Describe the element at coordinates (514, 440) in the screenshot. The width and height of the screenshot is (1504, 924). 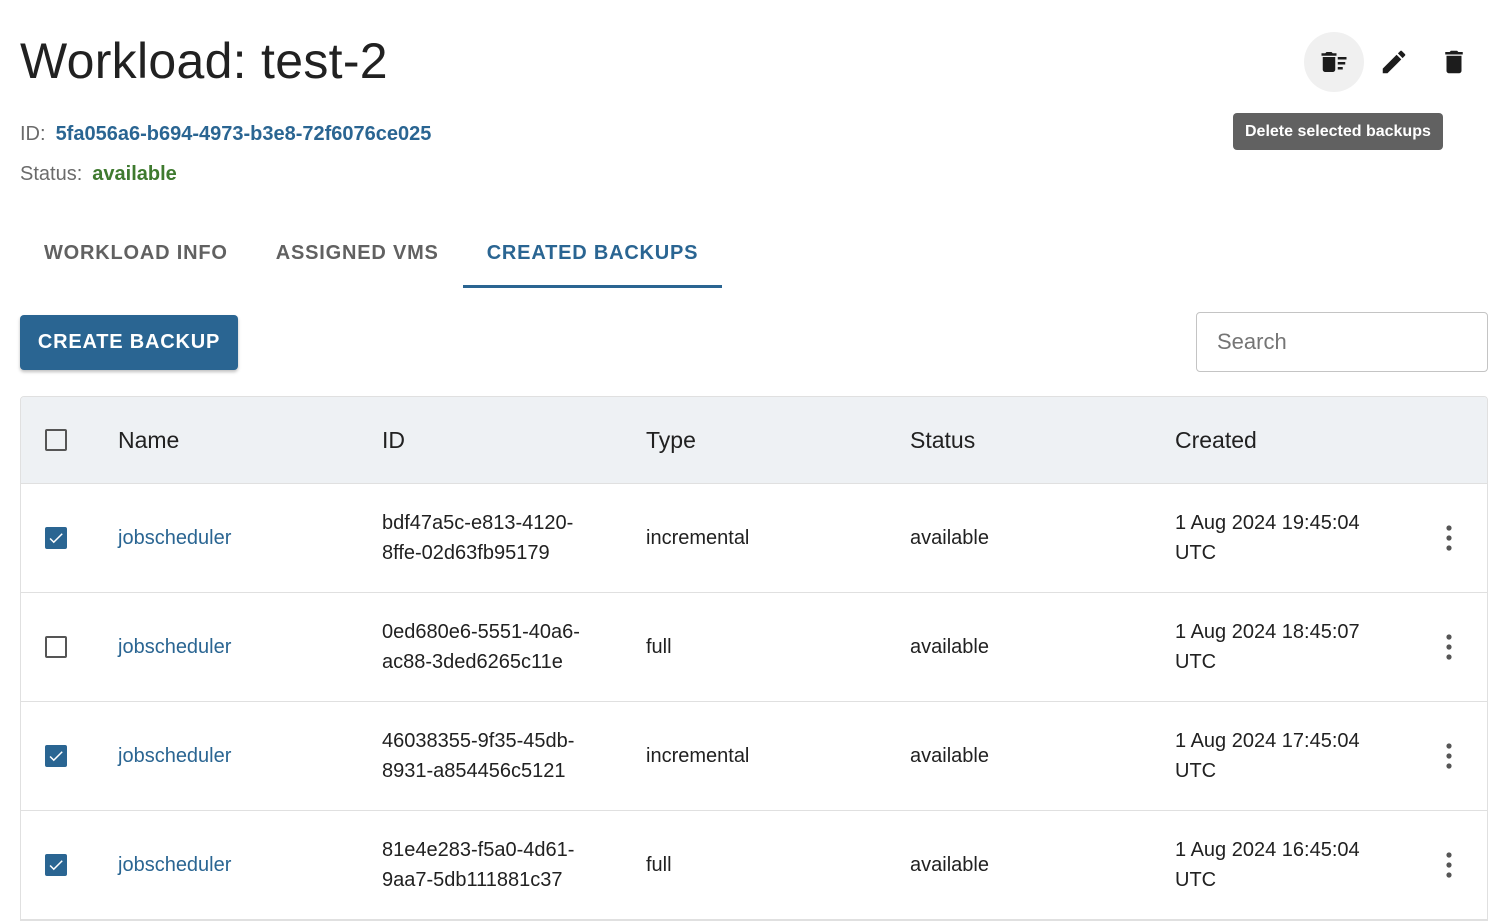
I see `column-header-id: ID` at that location.